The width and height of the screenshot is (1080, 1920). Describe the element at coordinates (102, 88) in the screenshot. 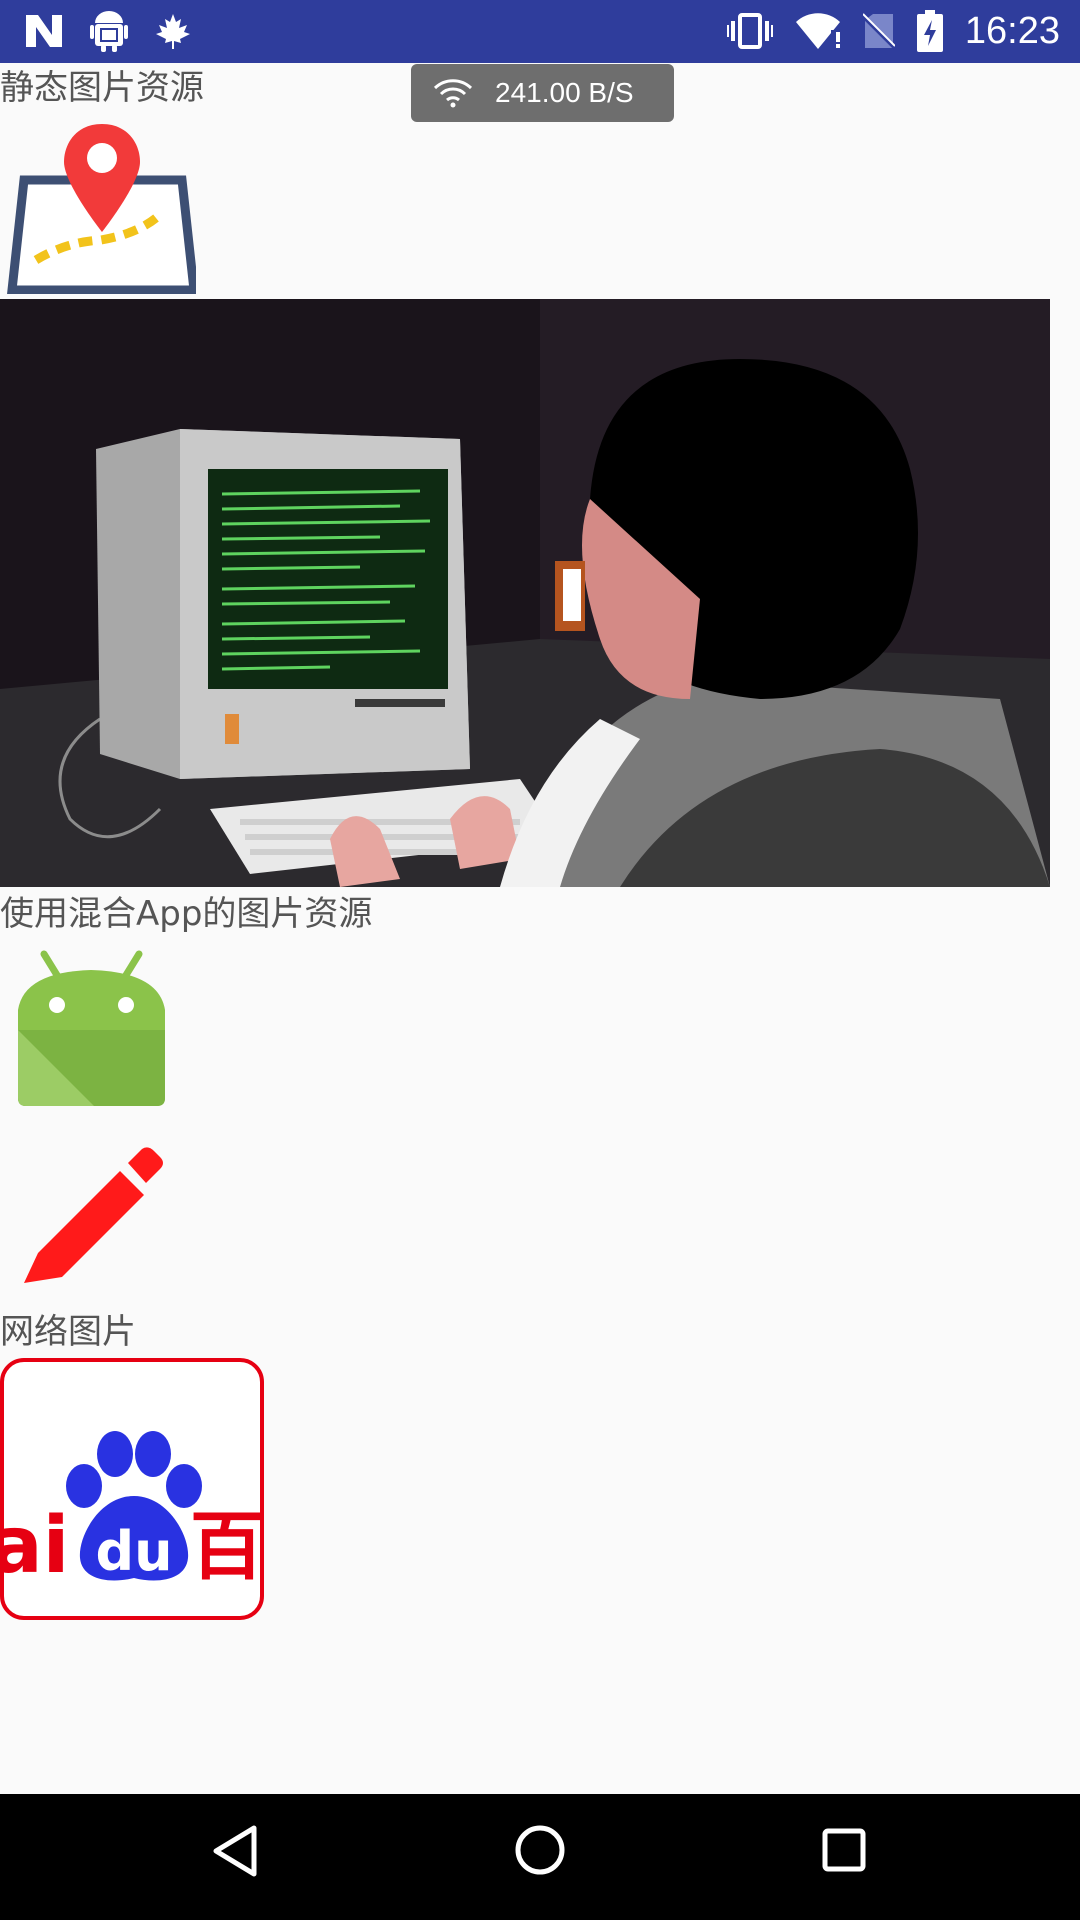

I see `static-images-title: 静态图片资源` at that location.